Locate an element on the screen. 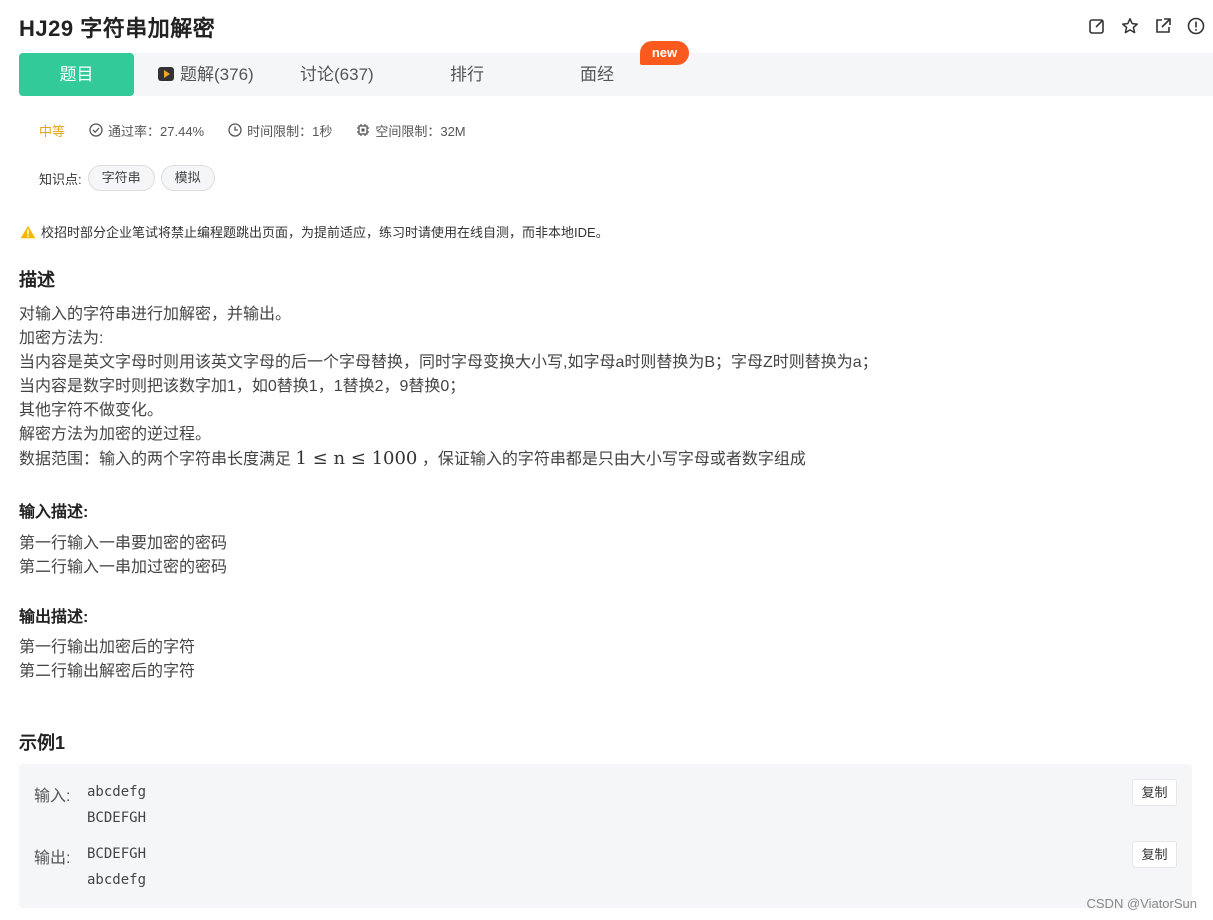 Image resolution: width=1213 pixels, height=920 pixels. new-badge: new is located at coordinates (664, 53).